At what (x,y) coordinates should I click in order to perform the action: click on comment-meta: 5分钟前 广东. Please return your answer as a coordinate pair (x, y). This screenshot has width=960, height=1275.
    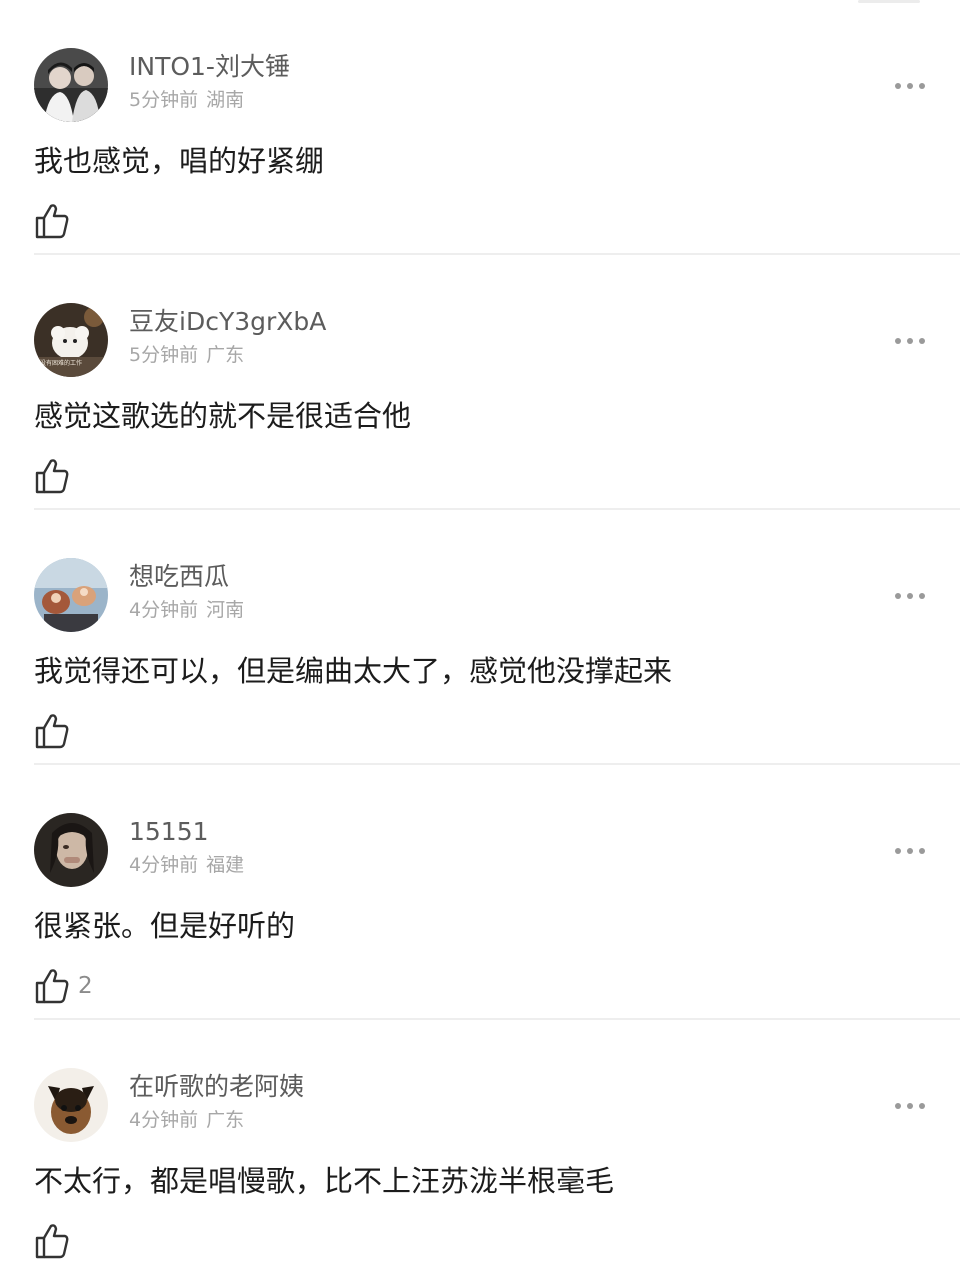
    Looking at the image, I should click on (186, 355).